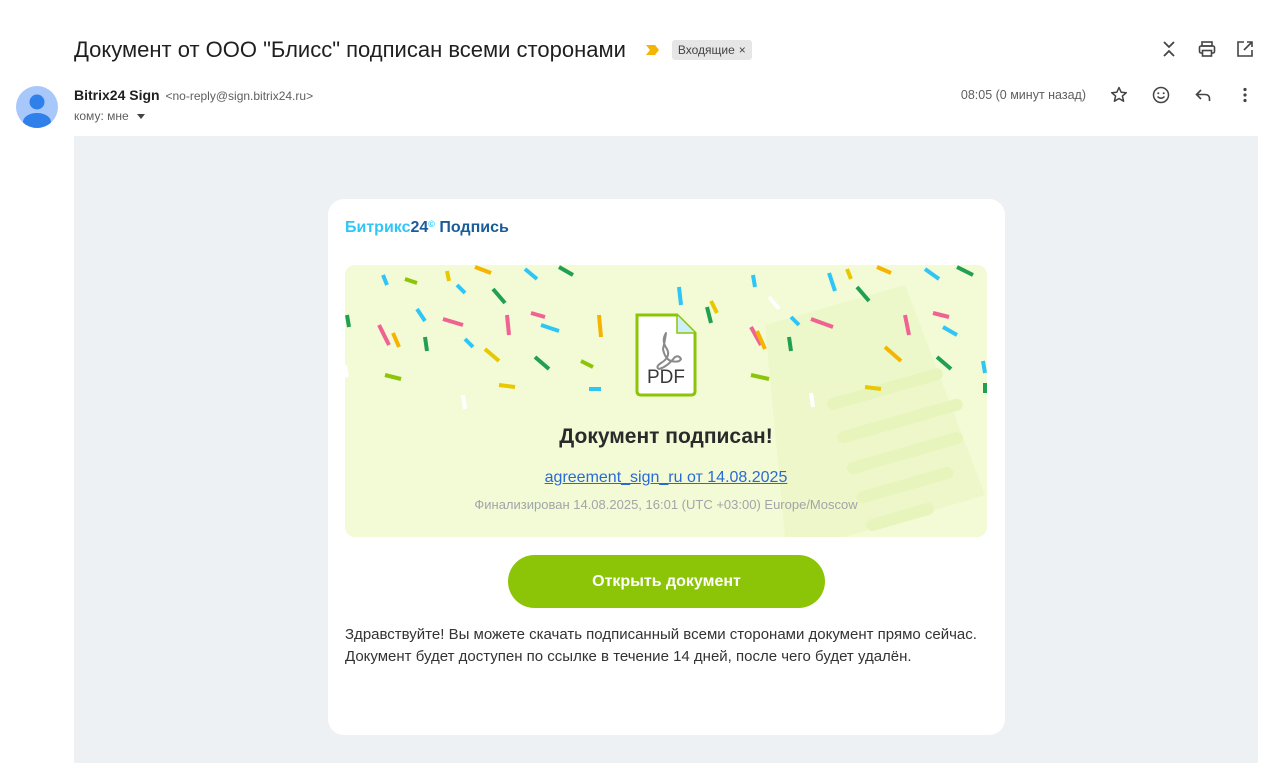 This screenshot has height=773, width=1280. I want to click on recipient-text: кому: мне, so click(101, 116).